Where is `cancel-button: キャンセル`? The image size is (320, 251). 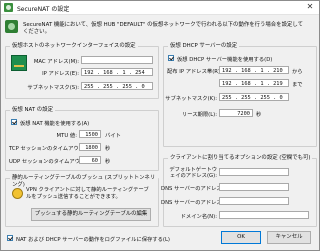 cancel-button: キャンセル is located at coordinates (289, 237).